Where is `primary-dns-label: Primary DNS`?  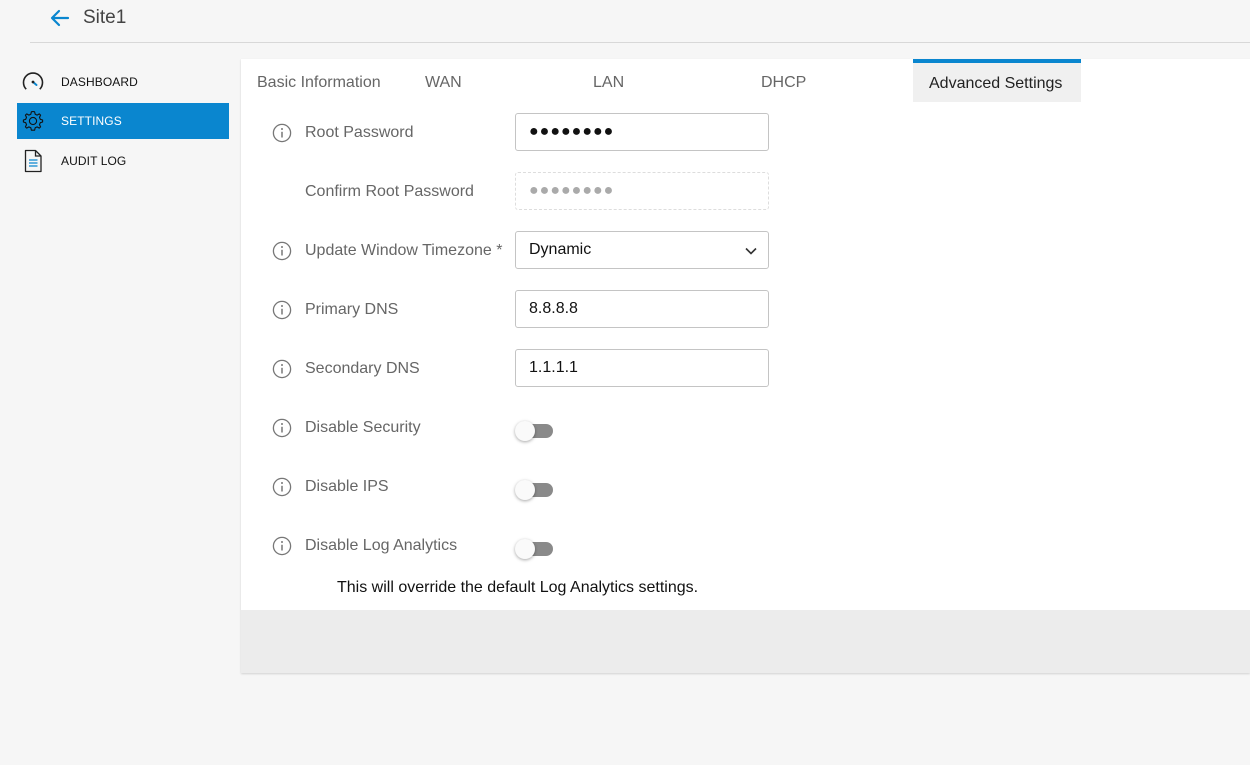 primary-dns-label: Primary DNS is located at coordinates (352, 309).